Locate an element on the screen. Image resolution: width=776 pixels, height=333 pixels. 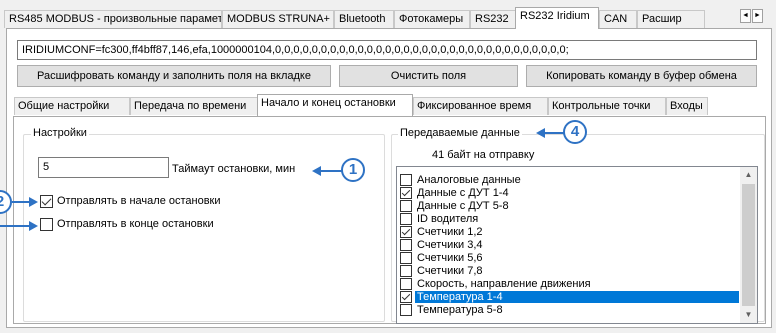
list-item: Счетчики 5,6 is located at coordinates (569, 258).